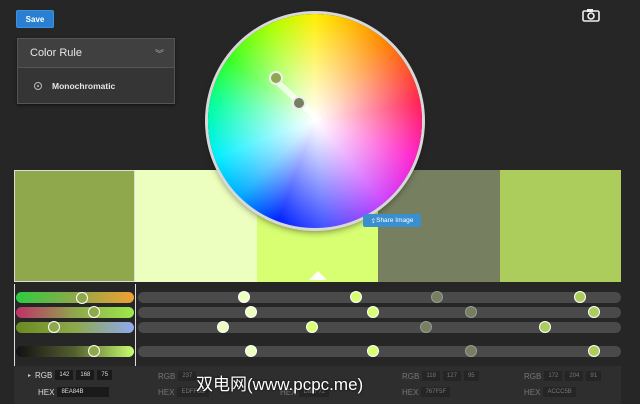 The image size is (640, 404). I want to click on swatch-5-hex: HEX ACCC5B, so click(550, 392).